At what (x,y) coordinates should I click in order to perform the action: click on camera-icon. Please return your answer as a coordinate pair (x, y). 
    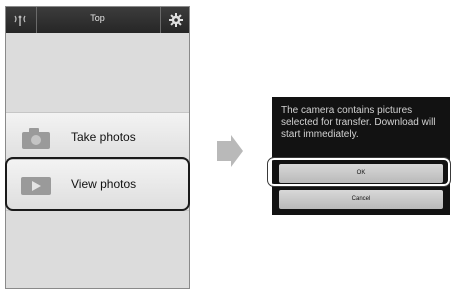
    Looking at the image, I should click on (36, 138).